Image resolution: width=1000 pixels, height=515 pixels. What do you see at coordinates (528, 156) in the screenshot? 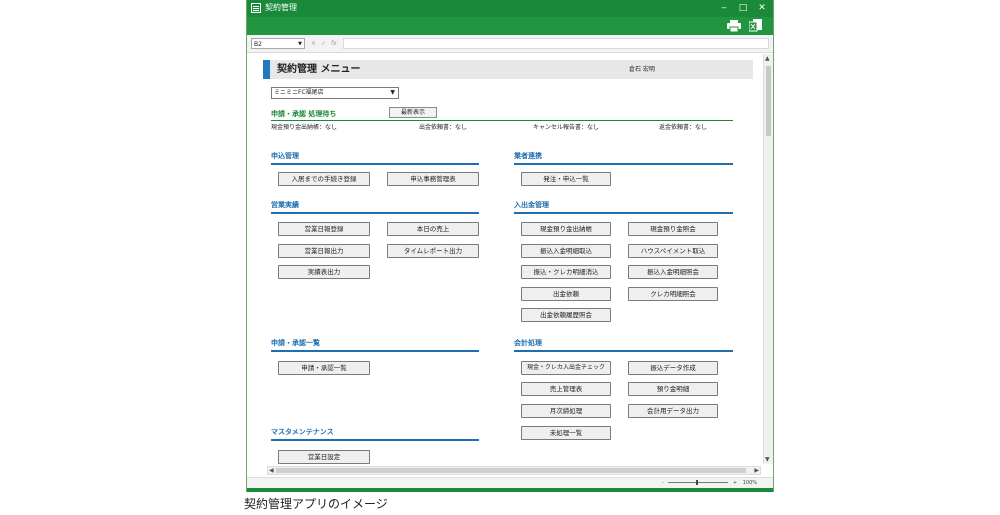
I see `section-title-vendor: 業者連携` at bounding box center [528, 156].